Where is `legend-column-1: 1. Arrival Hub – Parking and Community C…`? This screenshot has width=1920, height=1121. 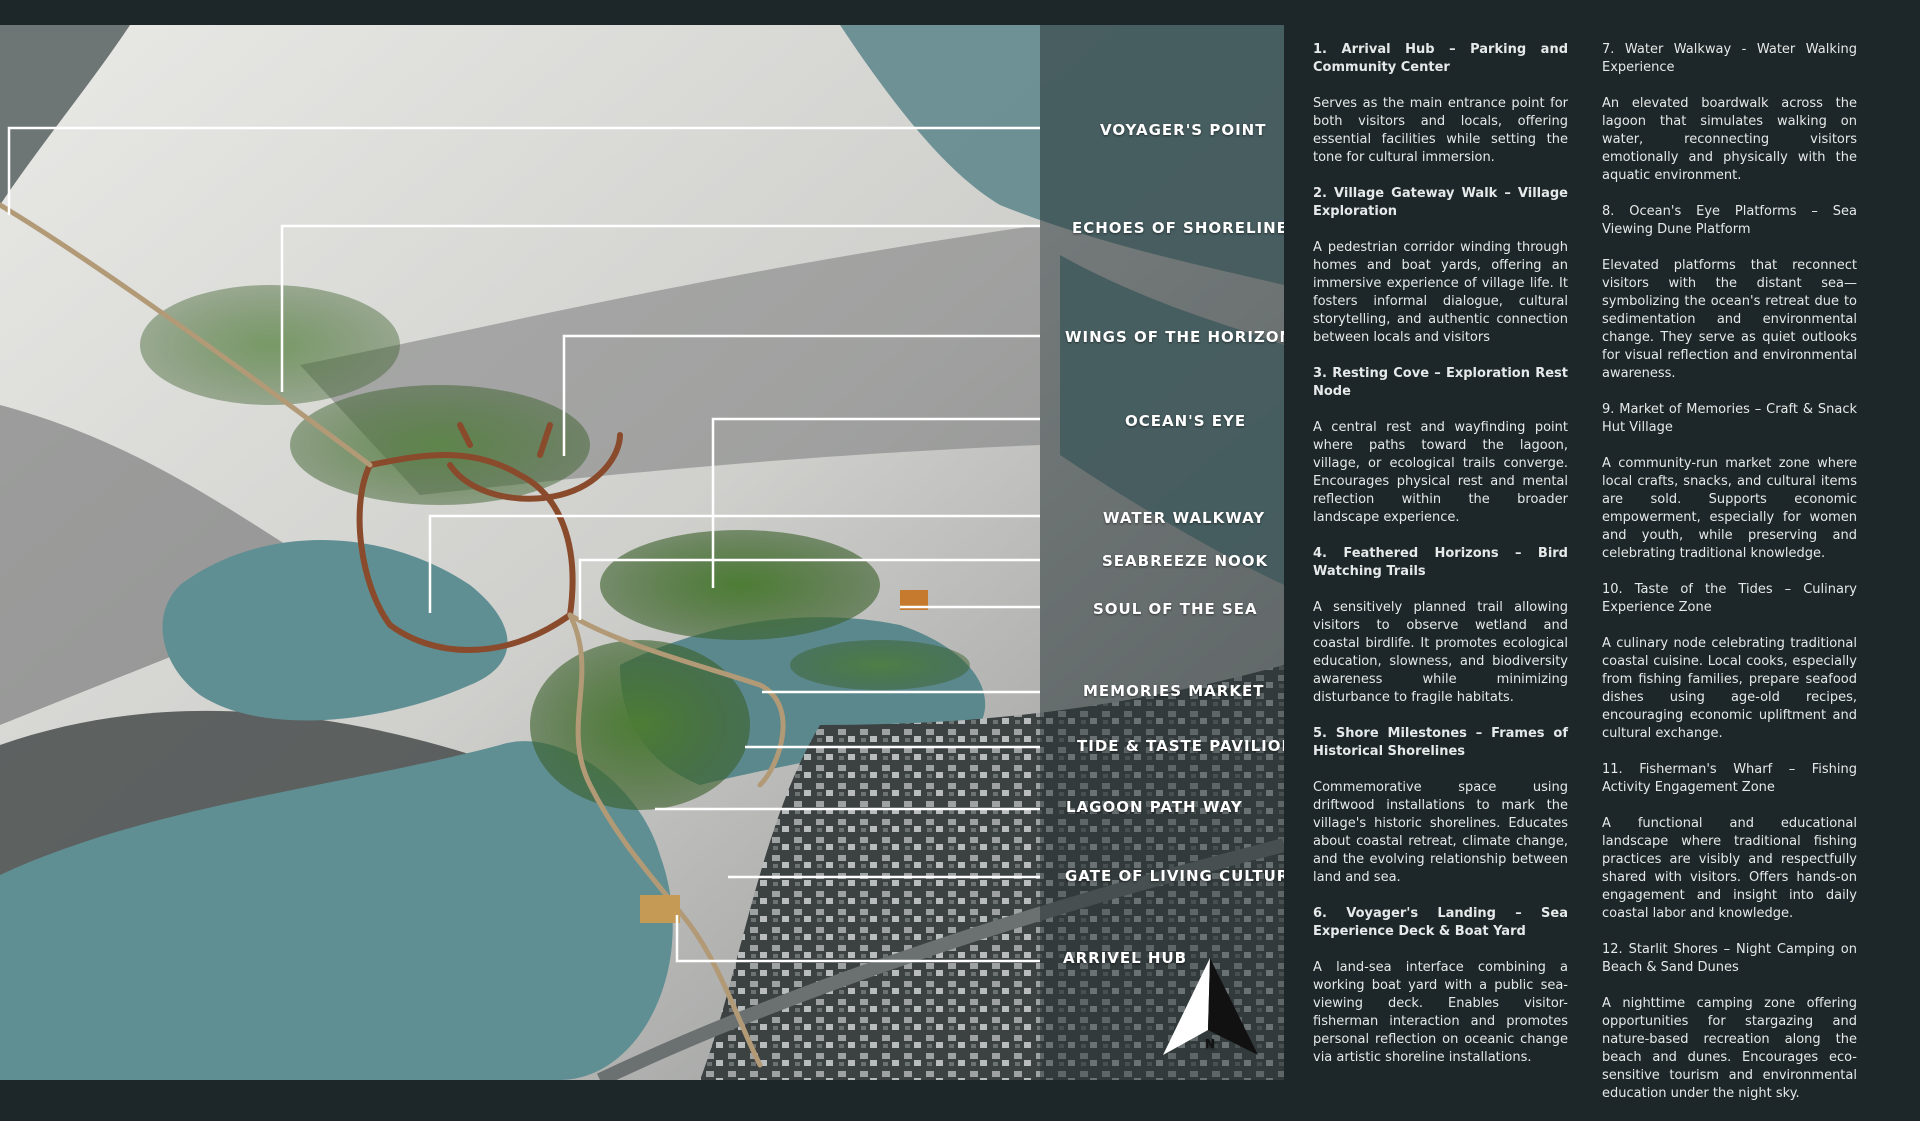 legend-column-1: 1. Arrival Hub – Parking and Community C… is located at coordinates (1440, 563).